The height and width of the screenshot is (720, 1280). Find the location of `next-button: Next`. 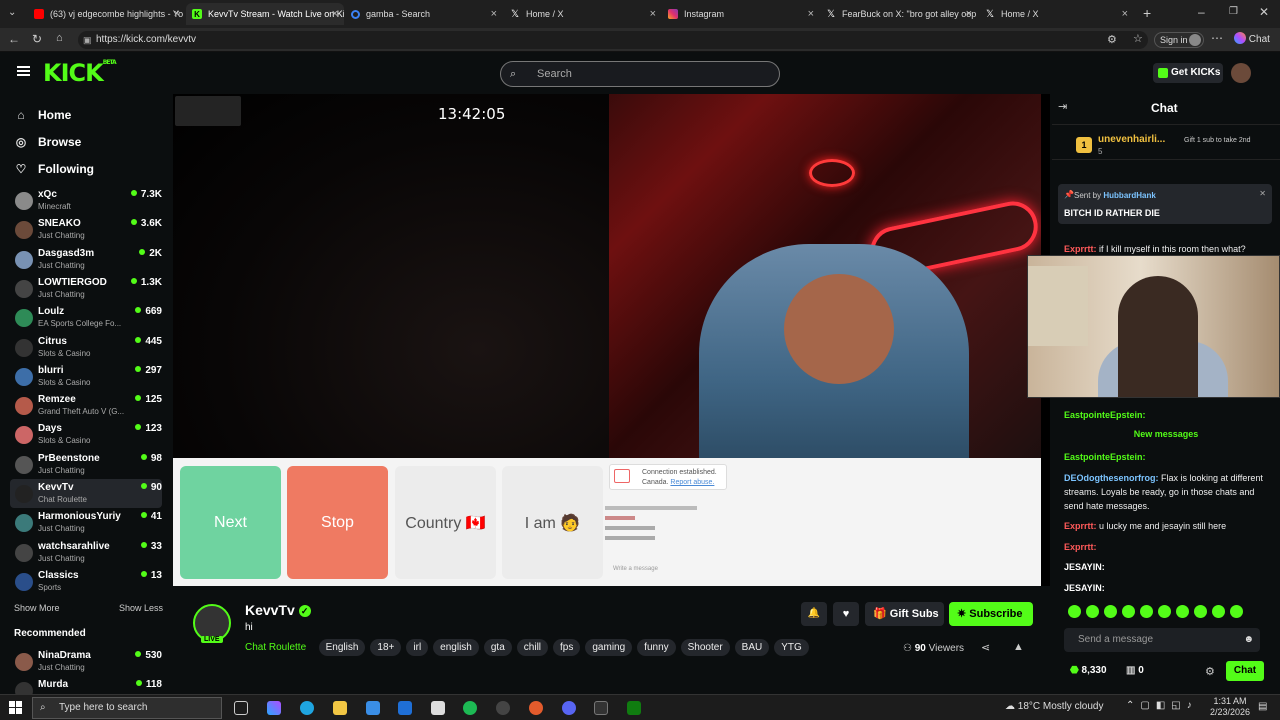

next-button: Next is located at coordinates (230, 522).